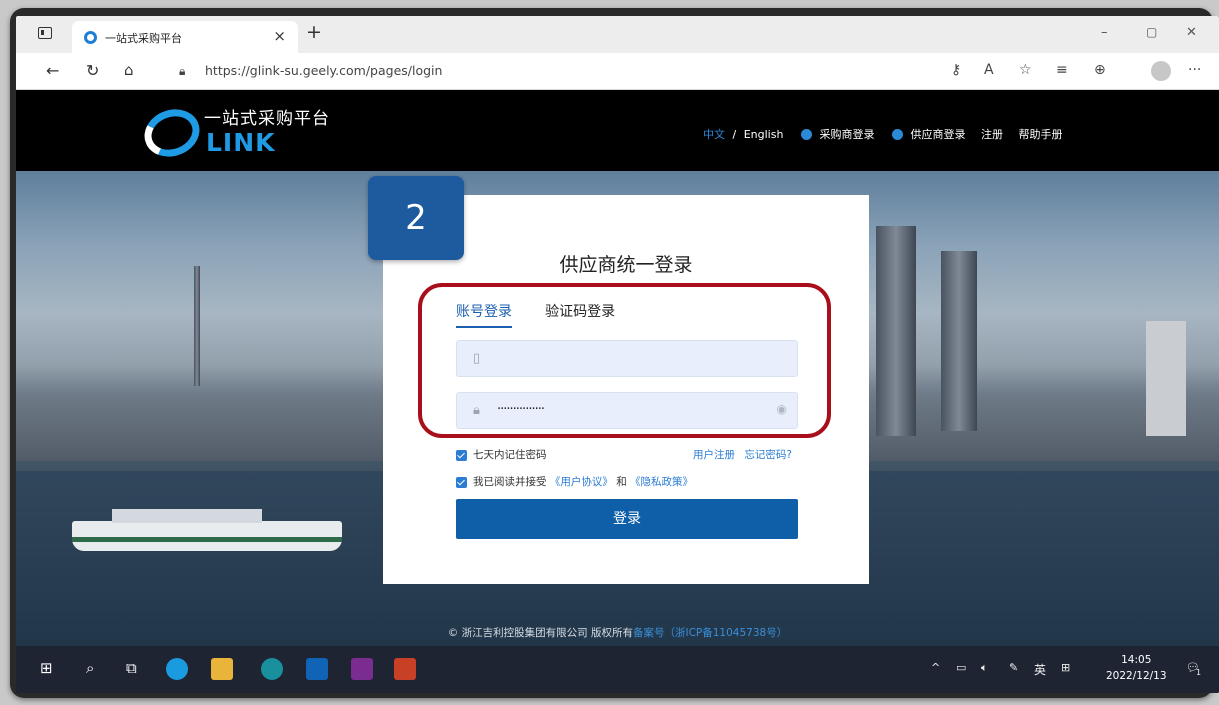  Describe the element at coordinates (90, 37) in the screenshot. I see `site-favicon-icon` at that location.